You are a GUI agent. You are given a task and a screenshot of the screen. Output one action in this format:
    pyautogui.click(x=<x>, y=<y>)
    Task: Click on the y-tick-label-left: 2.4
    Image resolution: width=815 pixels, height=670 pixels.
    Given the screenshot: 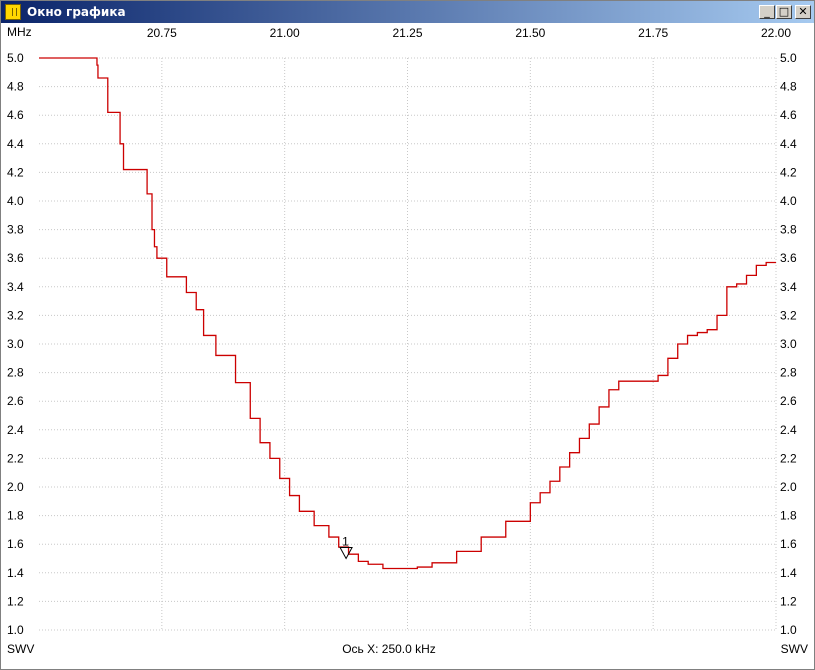 What is the action you would take?
    pyautogui.click(x=15, y=430)
    